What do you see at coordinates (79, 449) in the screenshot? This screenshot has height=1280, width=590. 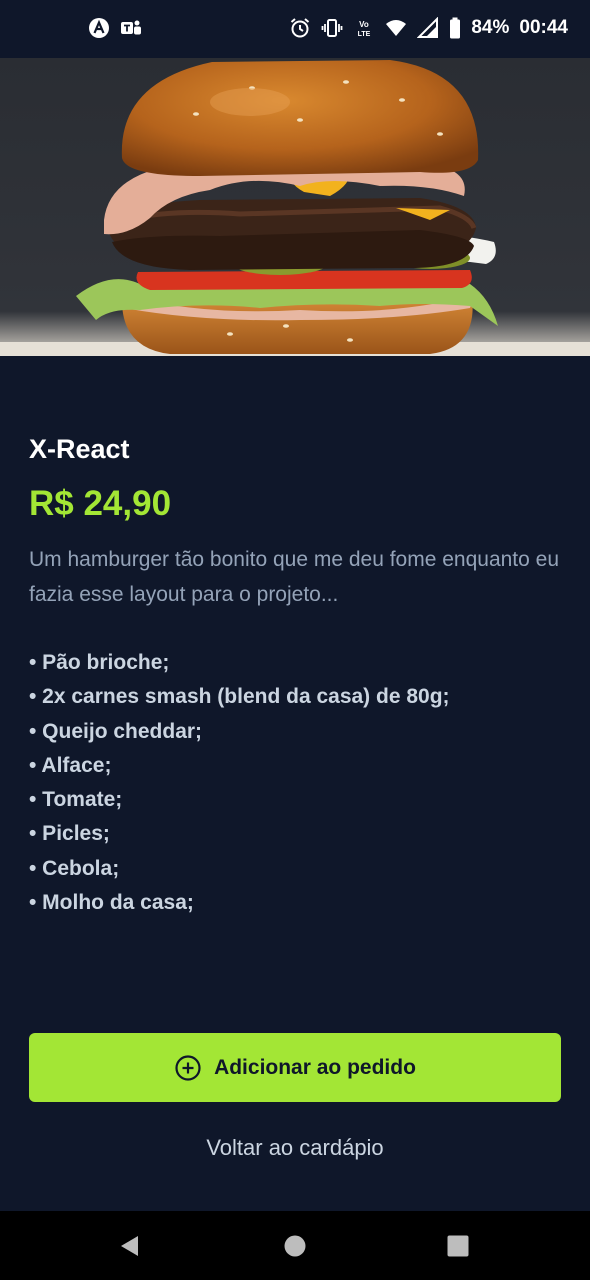 I see `product-name: X-React` at bounding box center [79, 449].